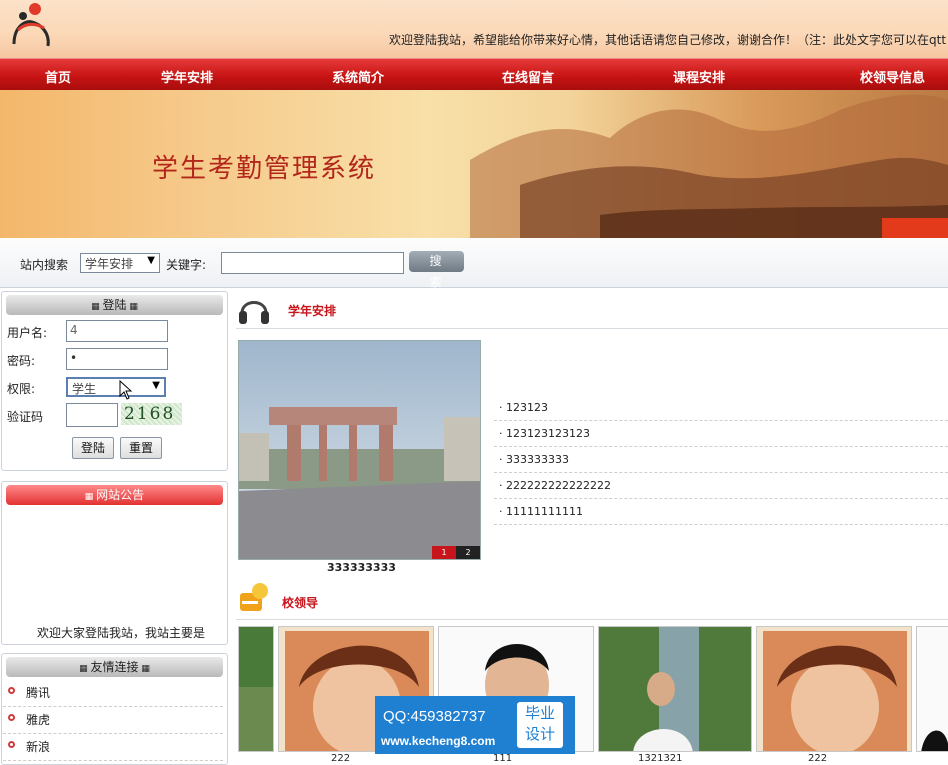 This screenshot has height=765, width=948. I want to click on nav-guestbook: 在线留言, so click(528, 76).